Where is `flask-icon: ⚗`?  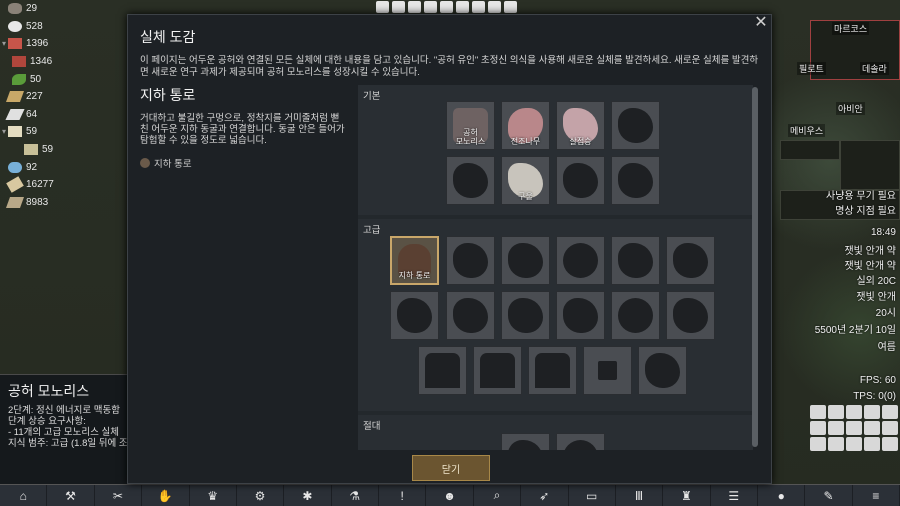 flask-icon: ⚗ is located at coordinates (355, 495).